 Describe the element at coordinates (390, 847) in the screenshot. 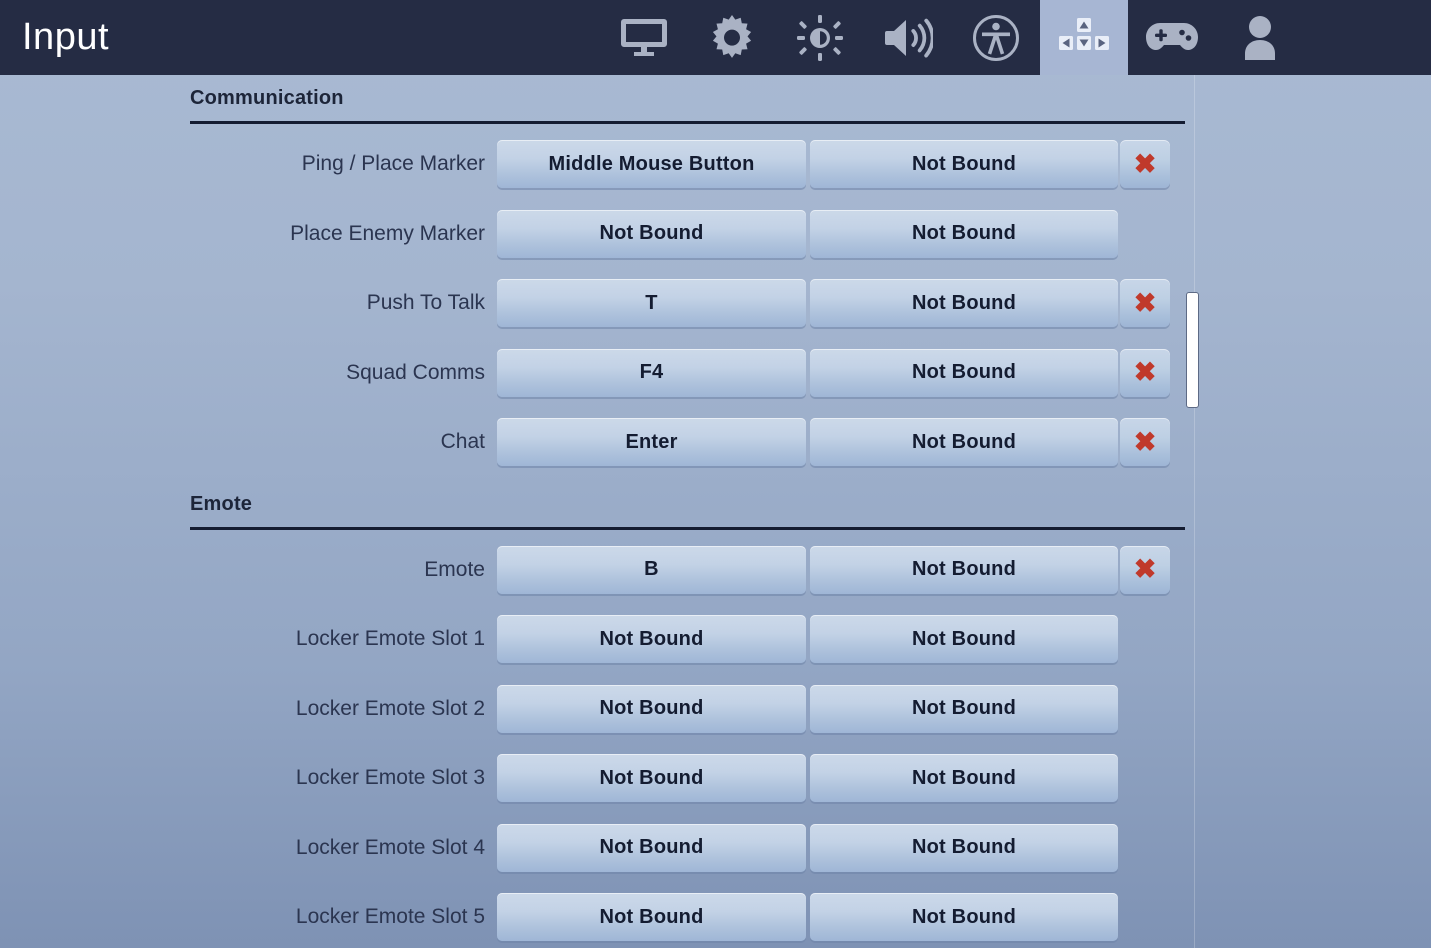

I see `binding-label: Locker Emote Slot 4` at that location.